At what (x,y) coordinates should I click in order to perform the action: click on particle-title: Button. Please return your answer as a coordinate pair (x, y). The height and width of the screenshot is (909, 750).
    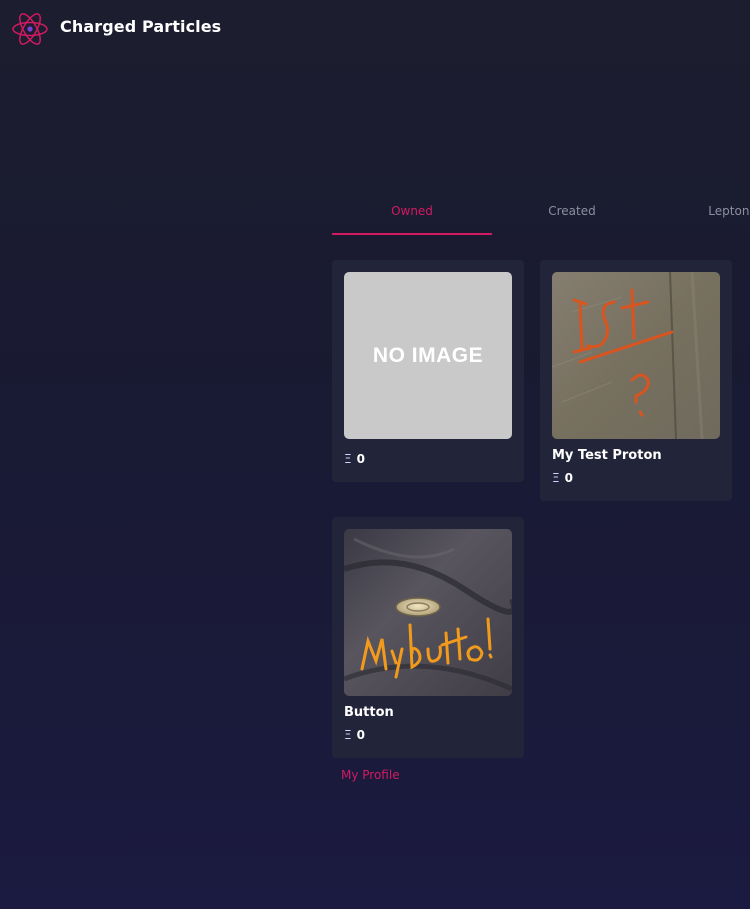
    Looking at the image, I should click on (369, 712).